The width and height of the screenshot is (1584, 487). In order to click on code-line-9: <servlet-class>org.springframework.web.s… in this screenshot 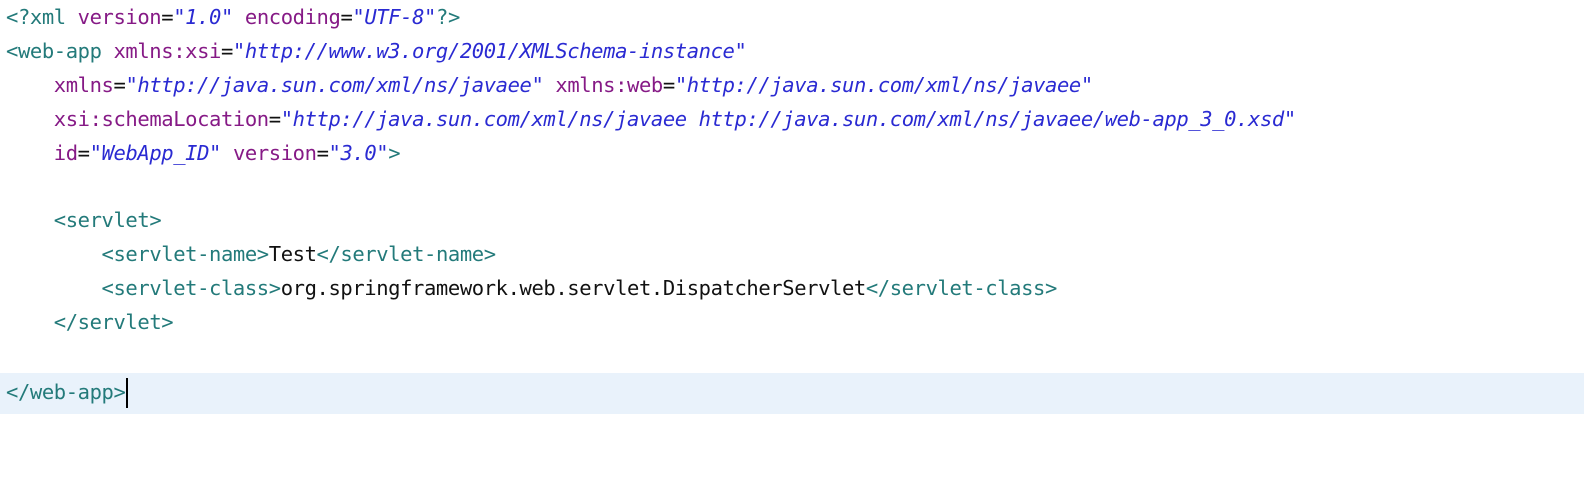, I will do `click(792, 288)`.